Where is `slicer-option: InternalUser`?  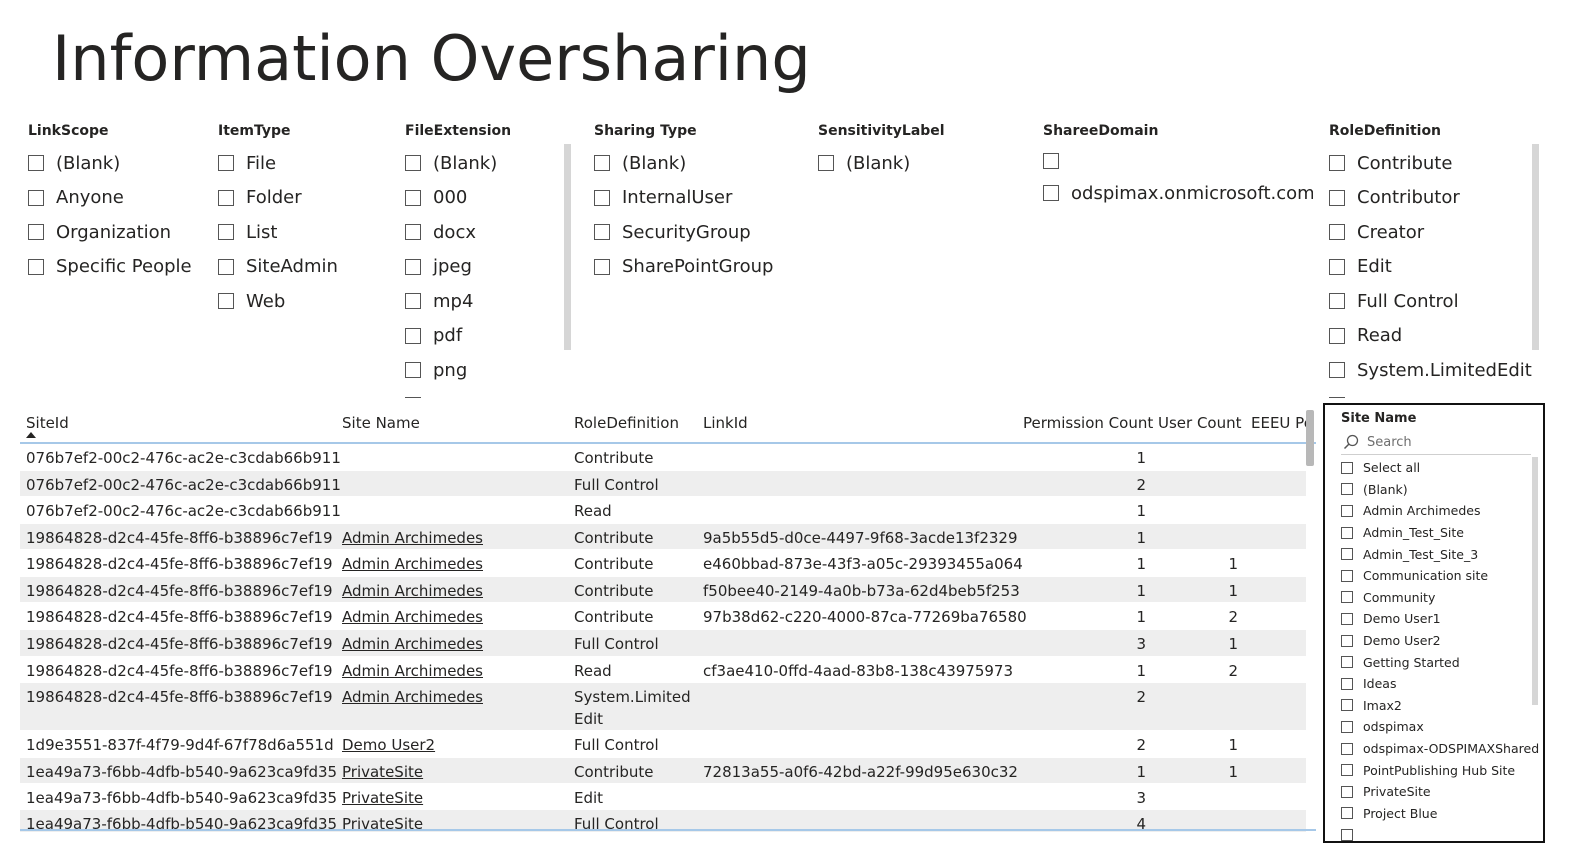
slicer-option: InternalUser is located at coordinates (699, 198).